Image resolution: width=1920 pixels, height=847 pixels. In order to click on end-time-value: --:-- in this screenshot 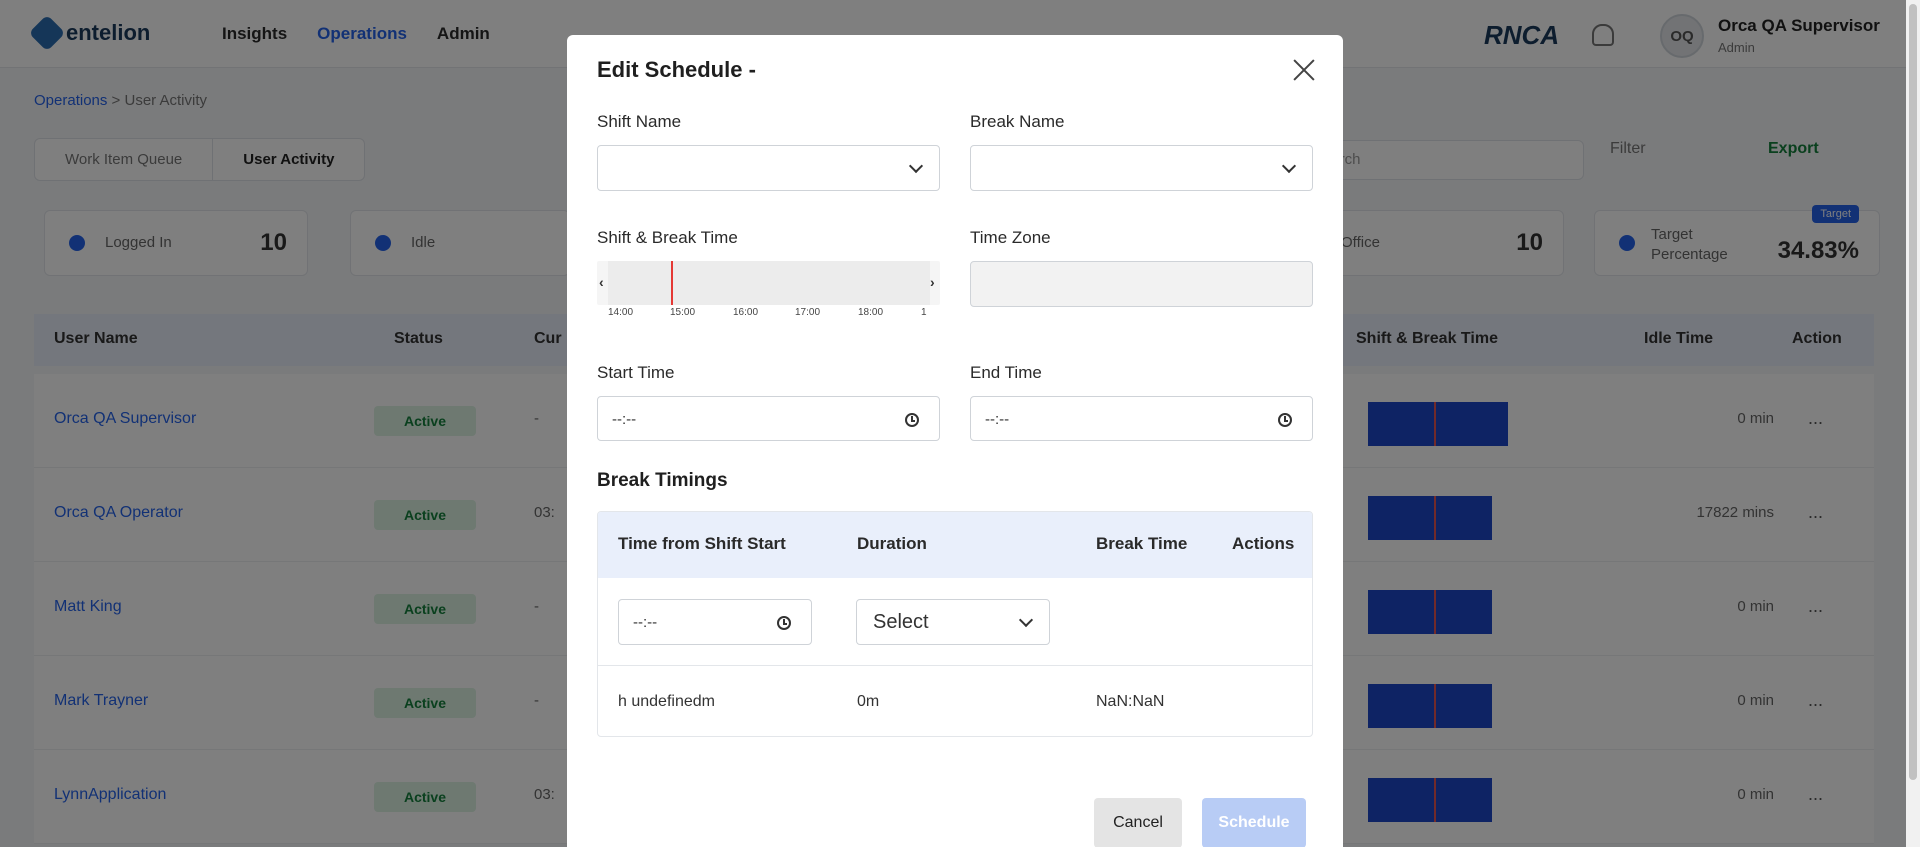, I will do `click(997, 419)`.